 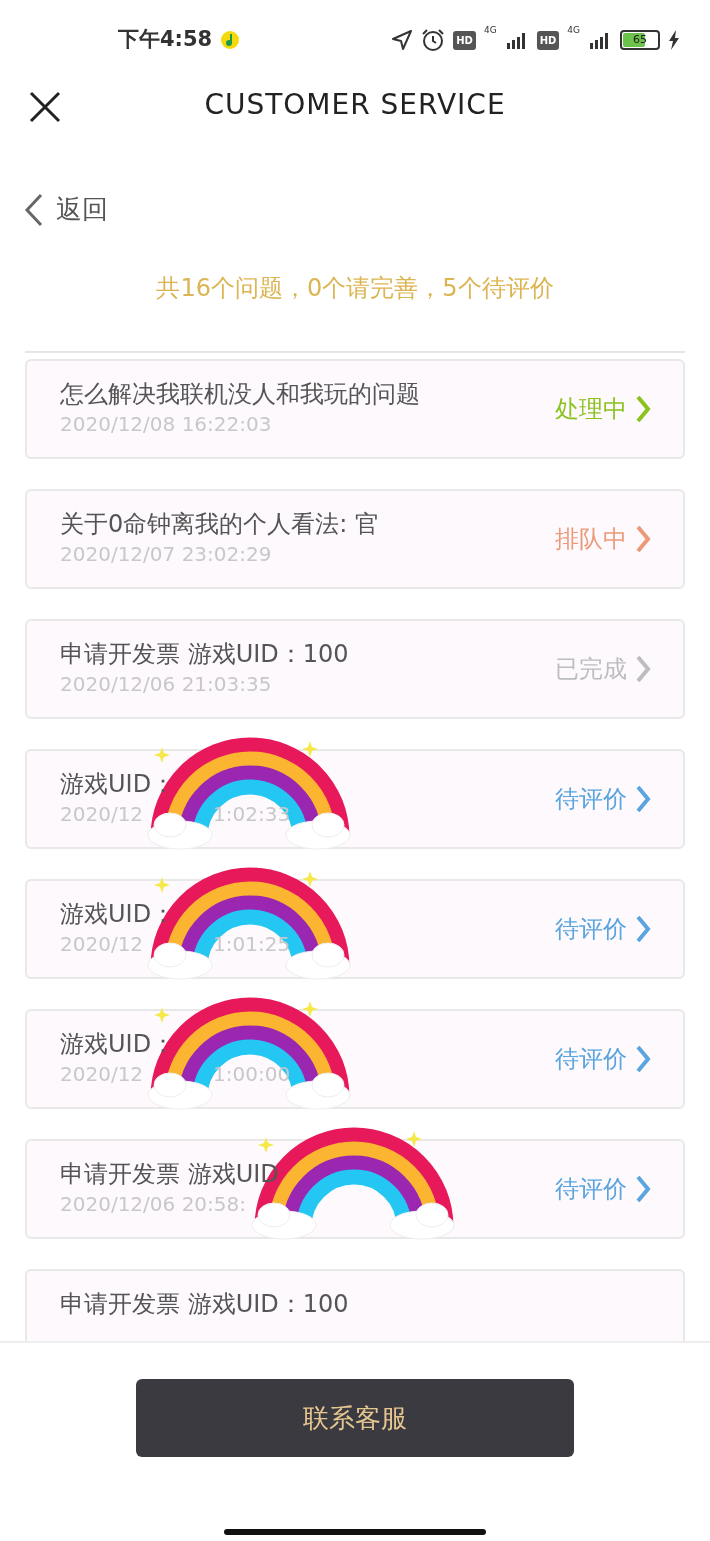 I want to click on location-icon, so click(x=402, y=40).